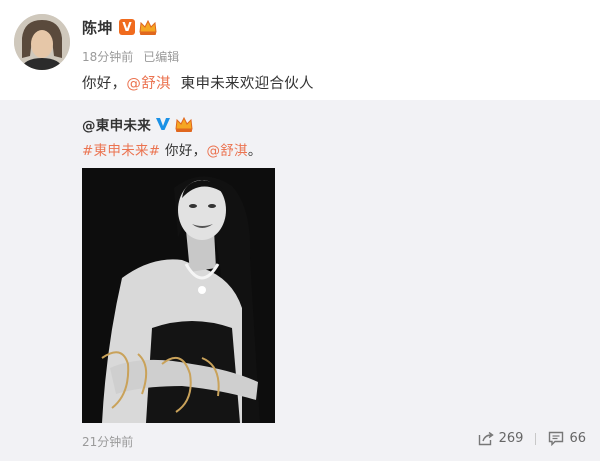  I want to click on verified-icon, so click(163, 124).